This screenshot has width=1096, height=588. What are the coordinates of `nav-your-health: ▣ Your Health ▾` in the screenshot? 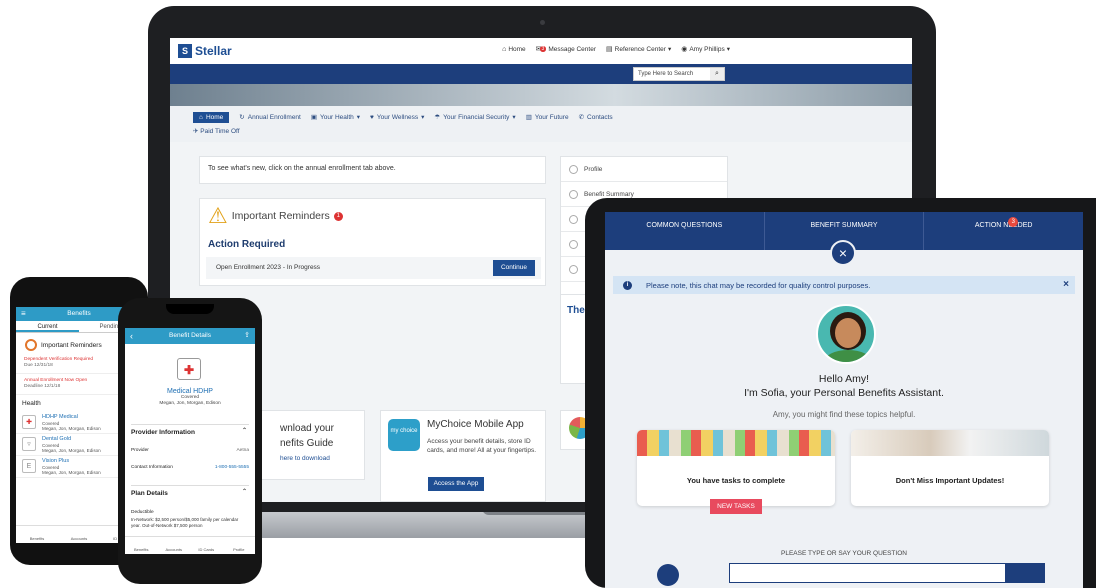 It's located at (335, 117).